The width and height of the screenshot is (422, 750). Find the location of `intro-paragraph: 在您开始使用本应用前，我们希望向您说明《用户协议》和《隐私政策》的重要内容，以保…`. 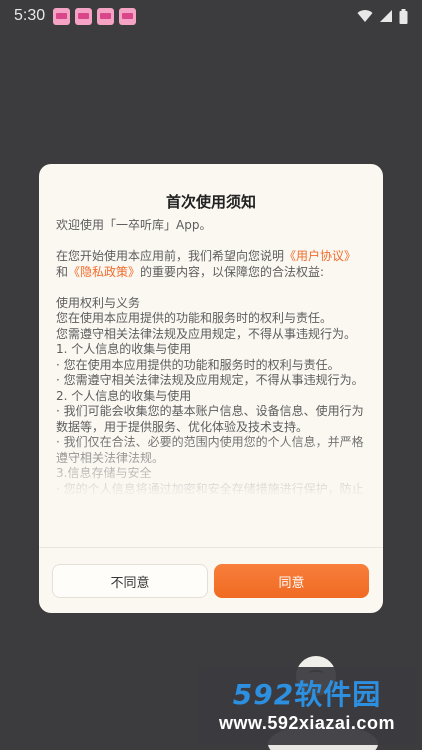

intro-paragraph: 在您开始使用本应用前，我们希望向您说明《用户协议》和《隐私政策》的重要内容，以保… is located at coordinates (211, 264).